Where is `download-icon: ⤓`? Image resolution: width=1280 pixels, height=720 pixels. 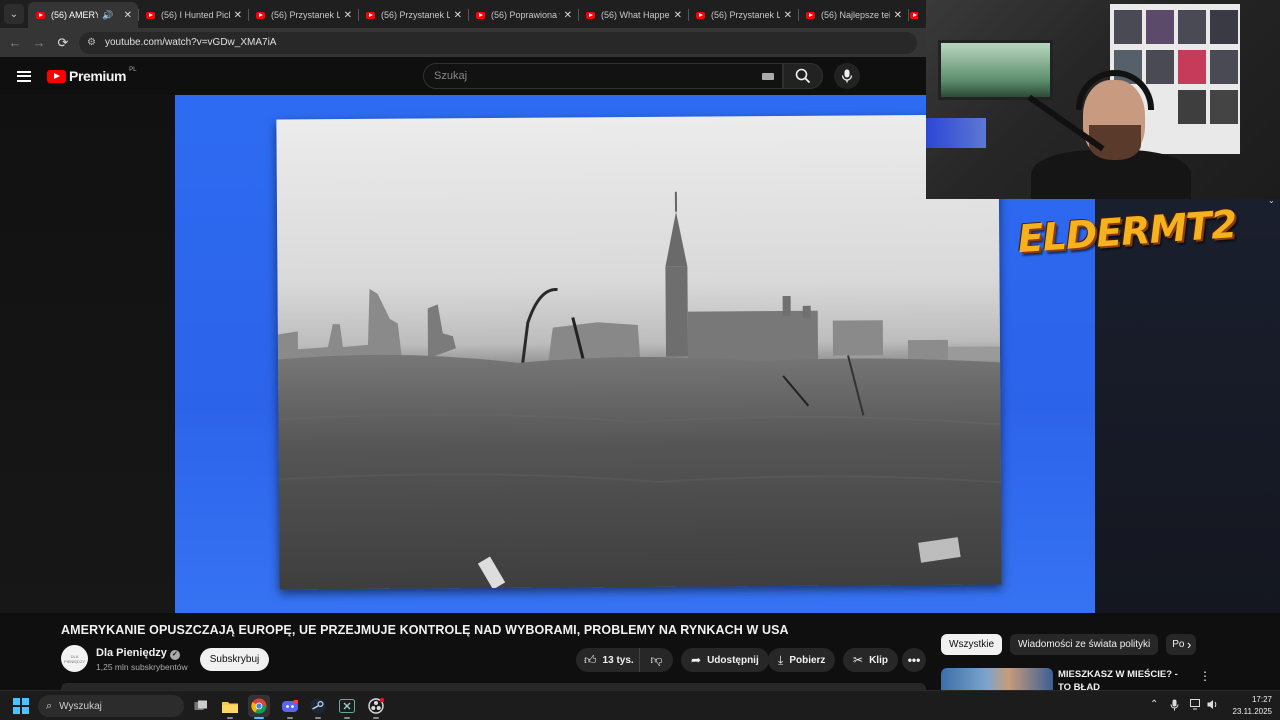 download-icon: ⤓ is located at coordinates (781, 659).